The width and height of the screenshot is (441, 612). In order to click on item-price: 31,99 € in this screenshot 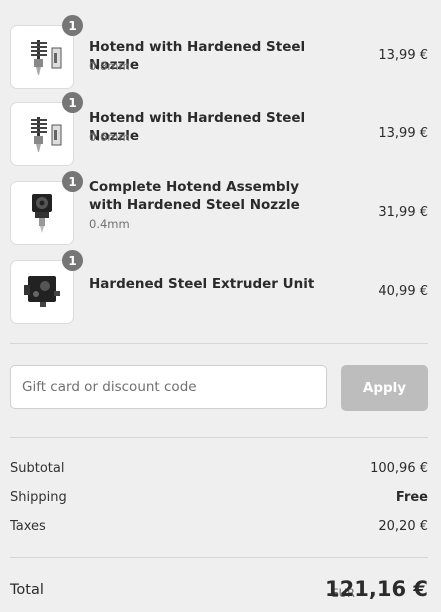, I will do `click(403, 212)`.